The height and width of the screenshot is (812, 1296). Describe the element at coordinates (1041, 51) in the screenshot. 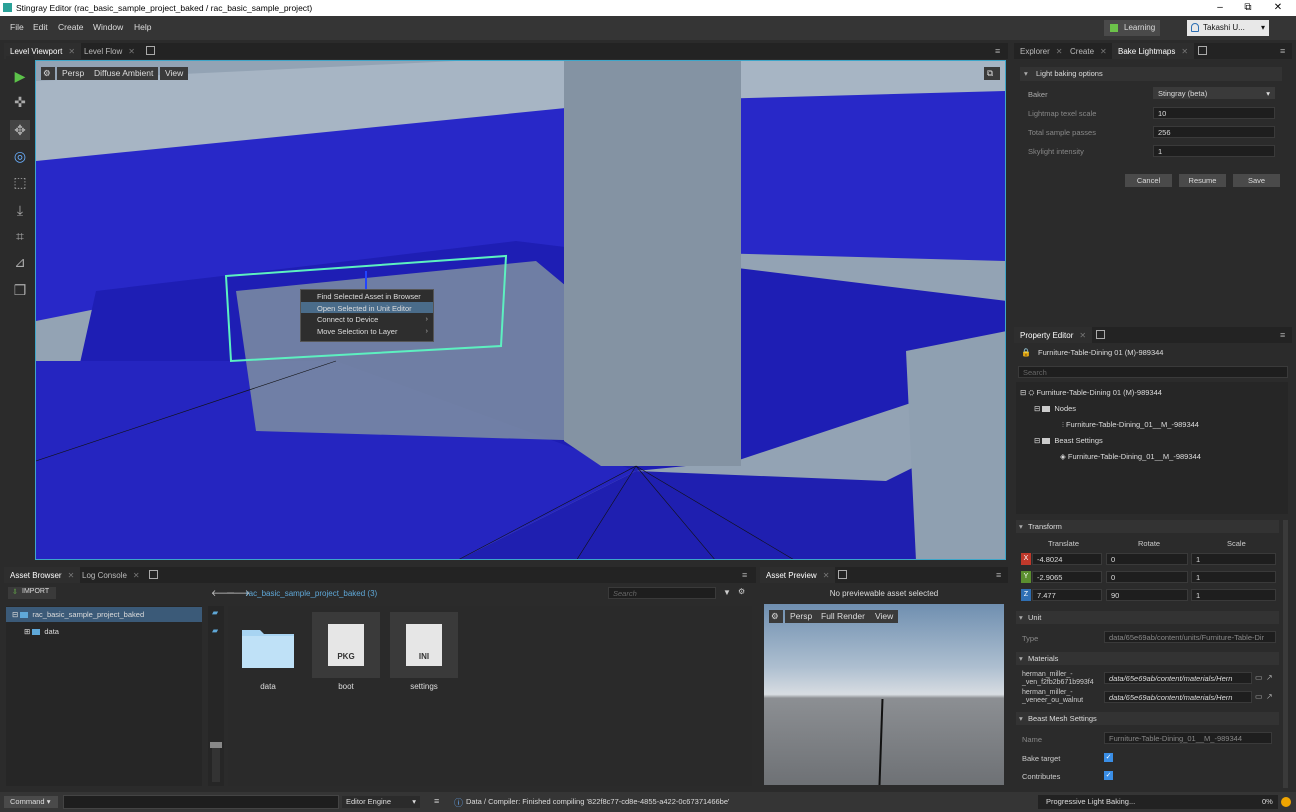

I see `tab-explorer: Explorer ✕` at that location.